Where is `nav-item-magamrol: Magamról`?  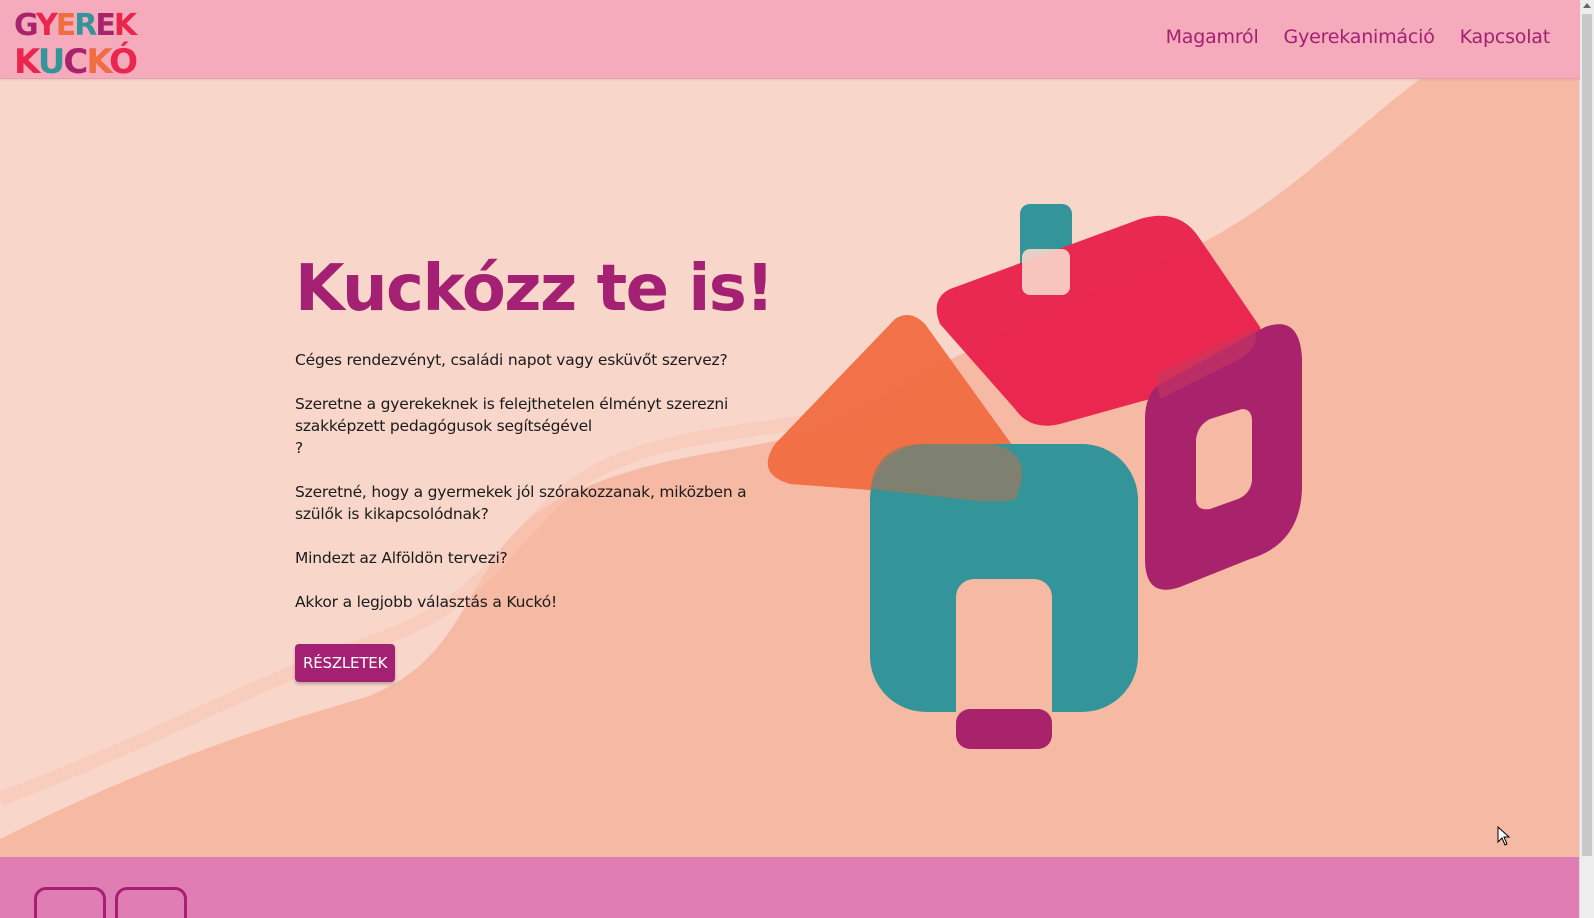 nav-item-magamrol: Magamról is located at coordinates (1212, 37).